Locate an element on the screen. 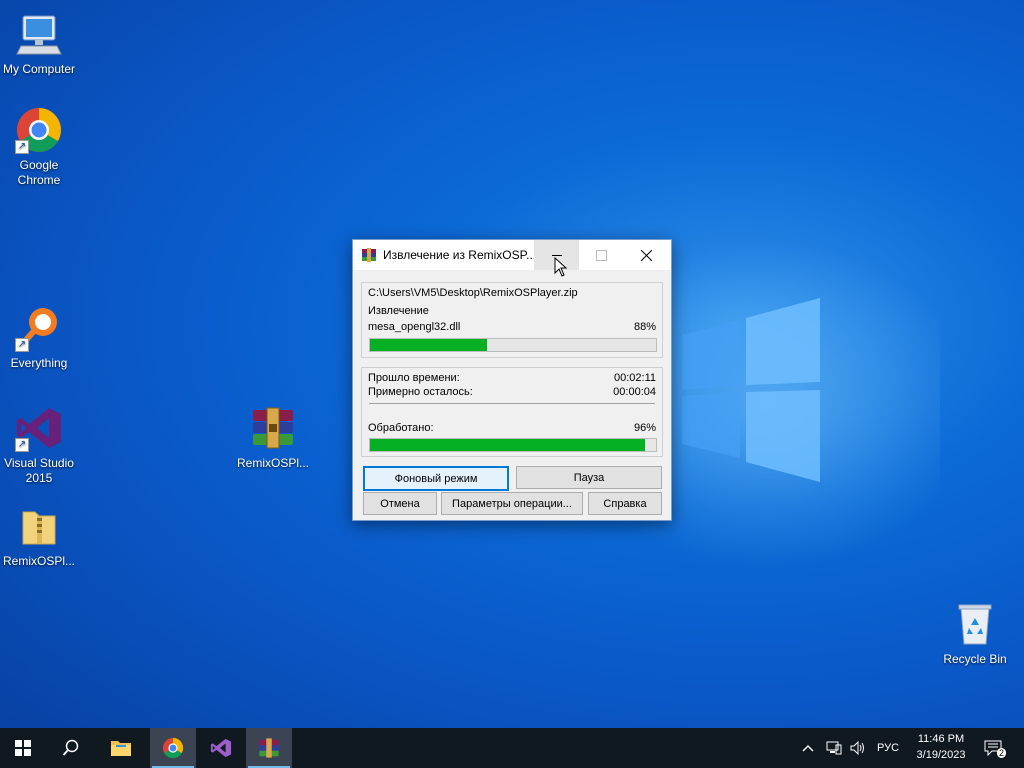 The image size is (1024, 768). total-progress-bar is located at coordinates (513, 445).